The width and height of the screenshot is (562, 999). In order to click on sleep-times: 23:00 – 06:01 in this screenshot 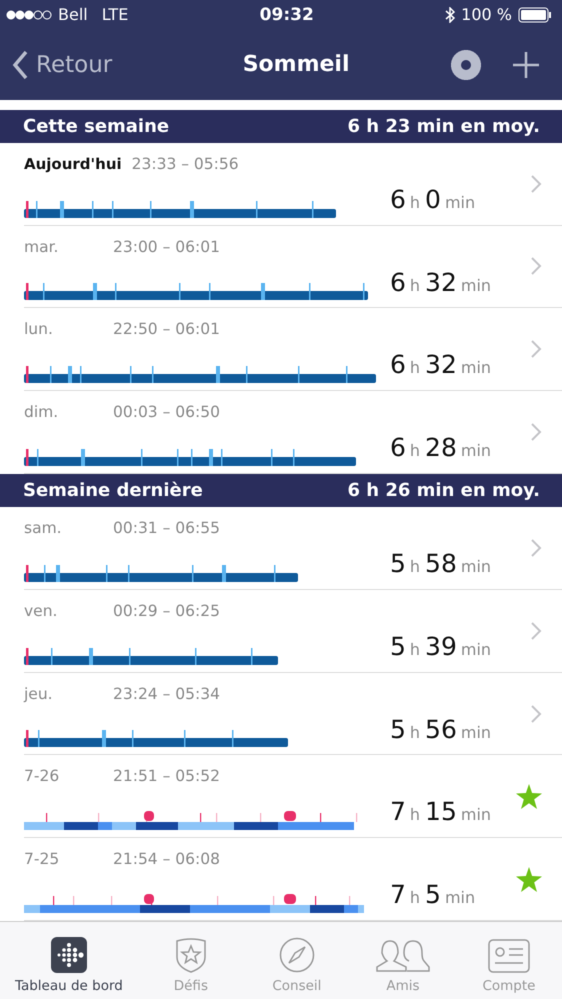, I will do `click(166, 247)`.